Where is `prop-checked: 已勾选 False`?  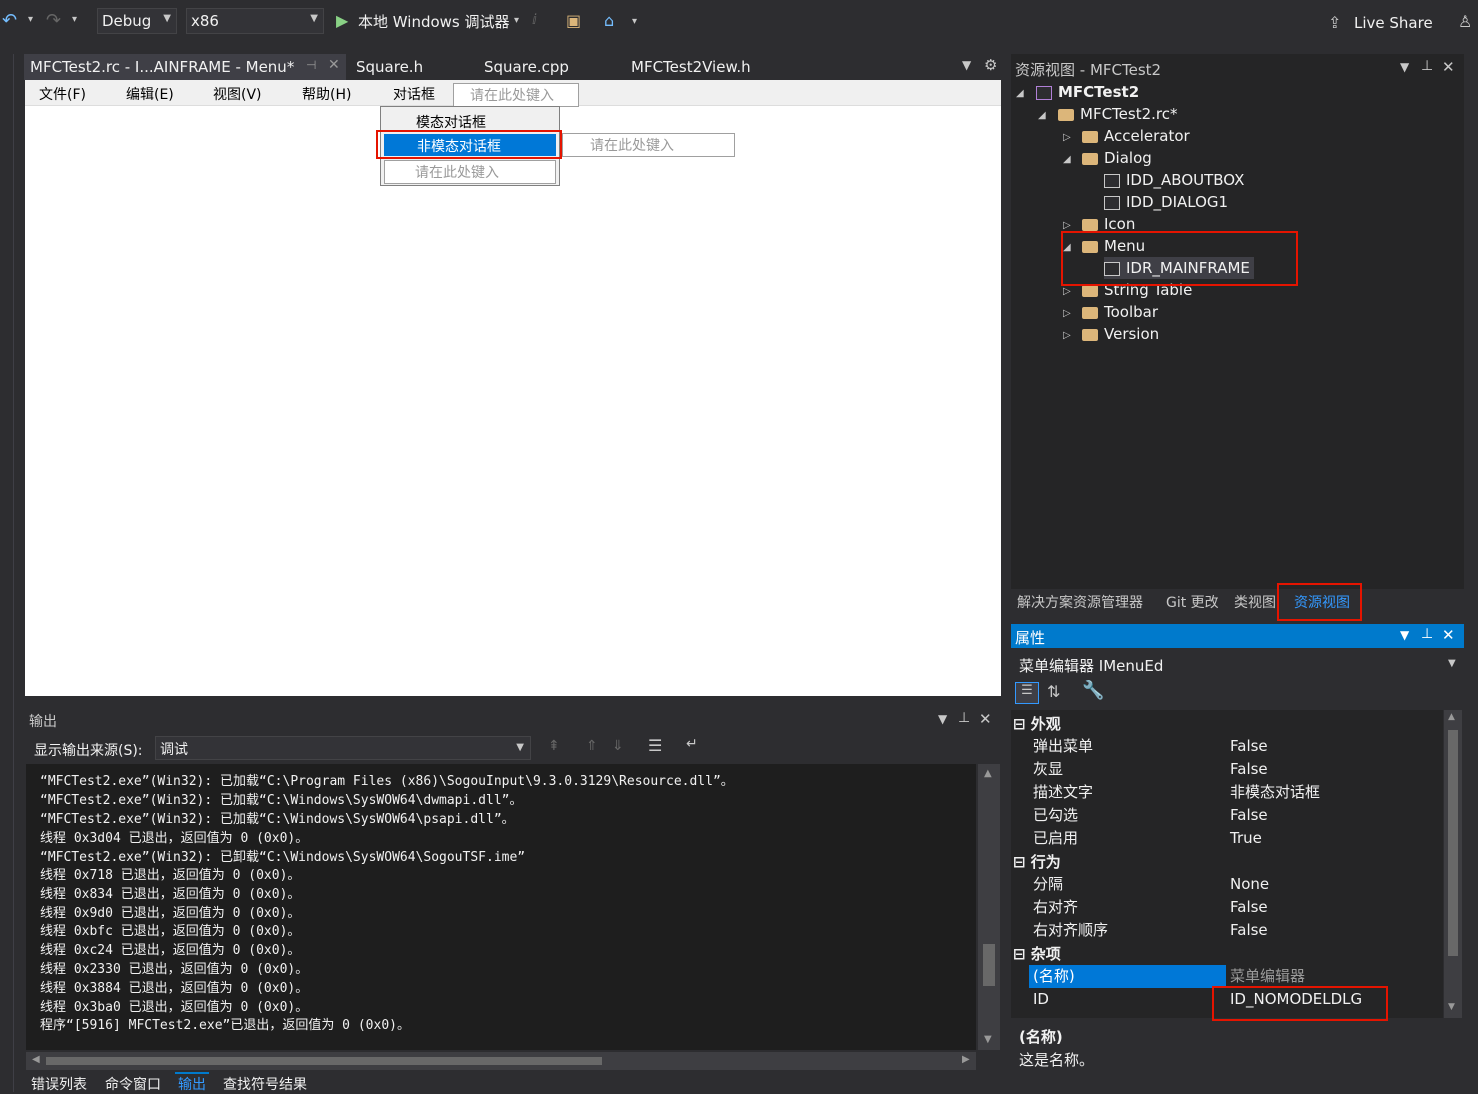
prop-checked: 已勾选 False is located at coordinates (1227, 815).